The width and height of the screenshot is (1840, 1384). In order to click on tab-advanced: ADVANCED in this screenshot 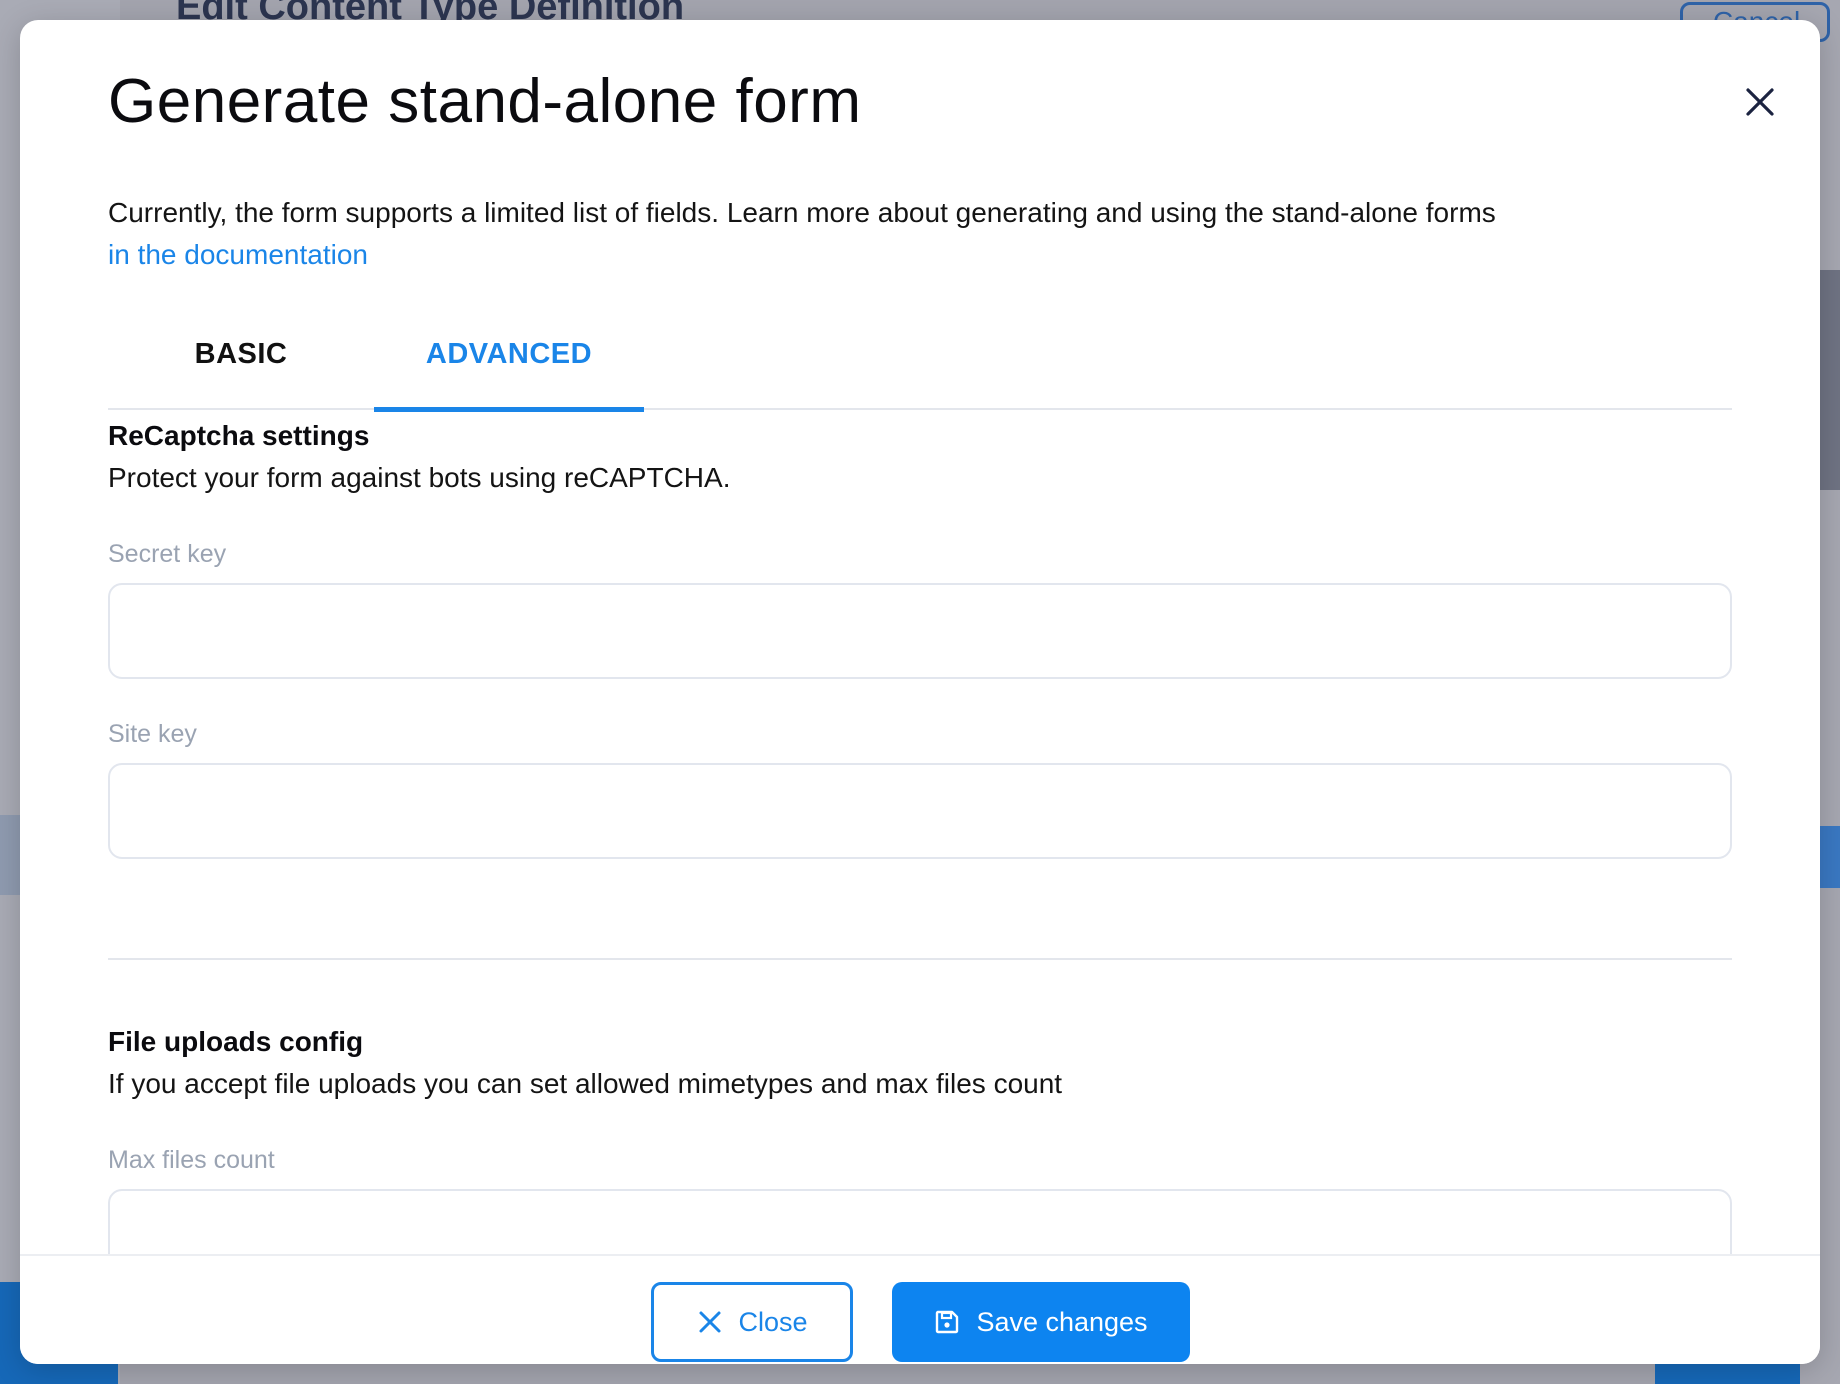, I will do `click(509, 361)`.